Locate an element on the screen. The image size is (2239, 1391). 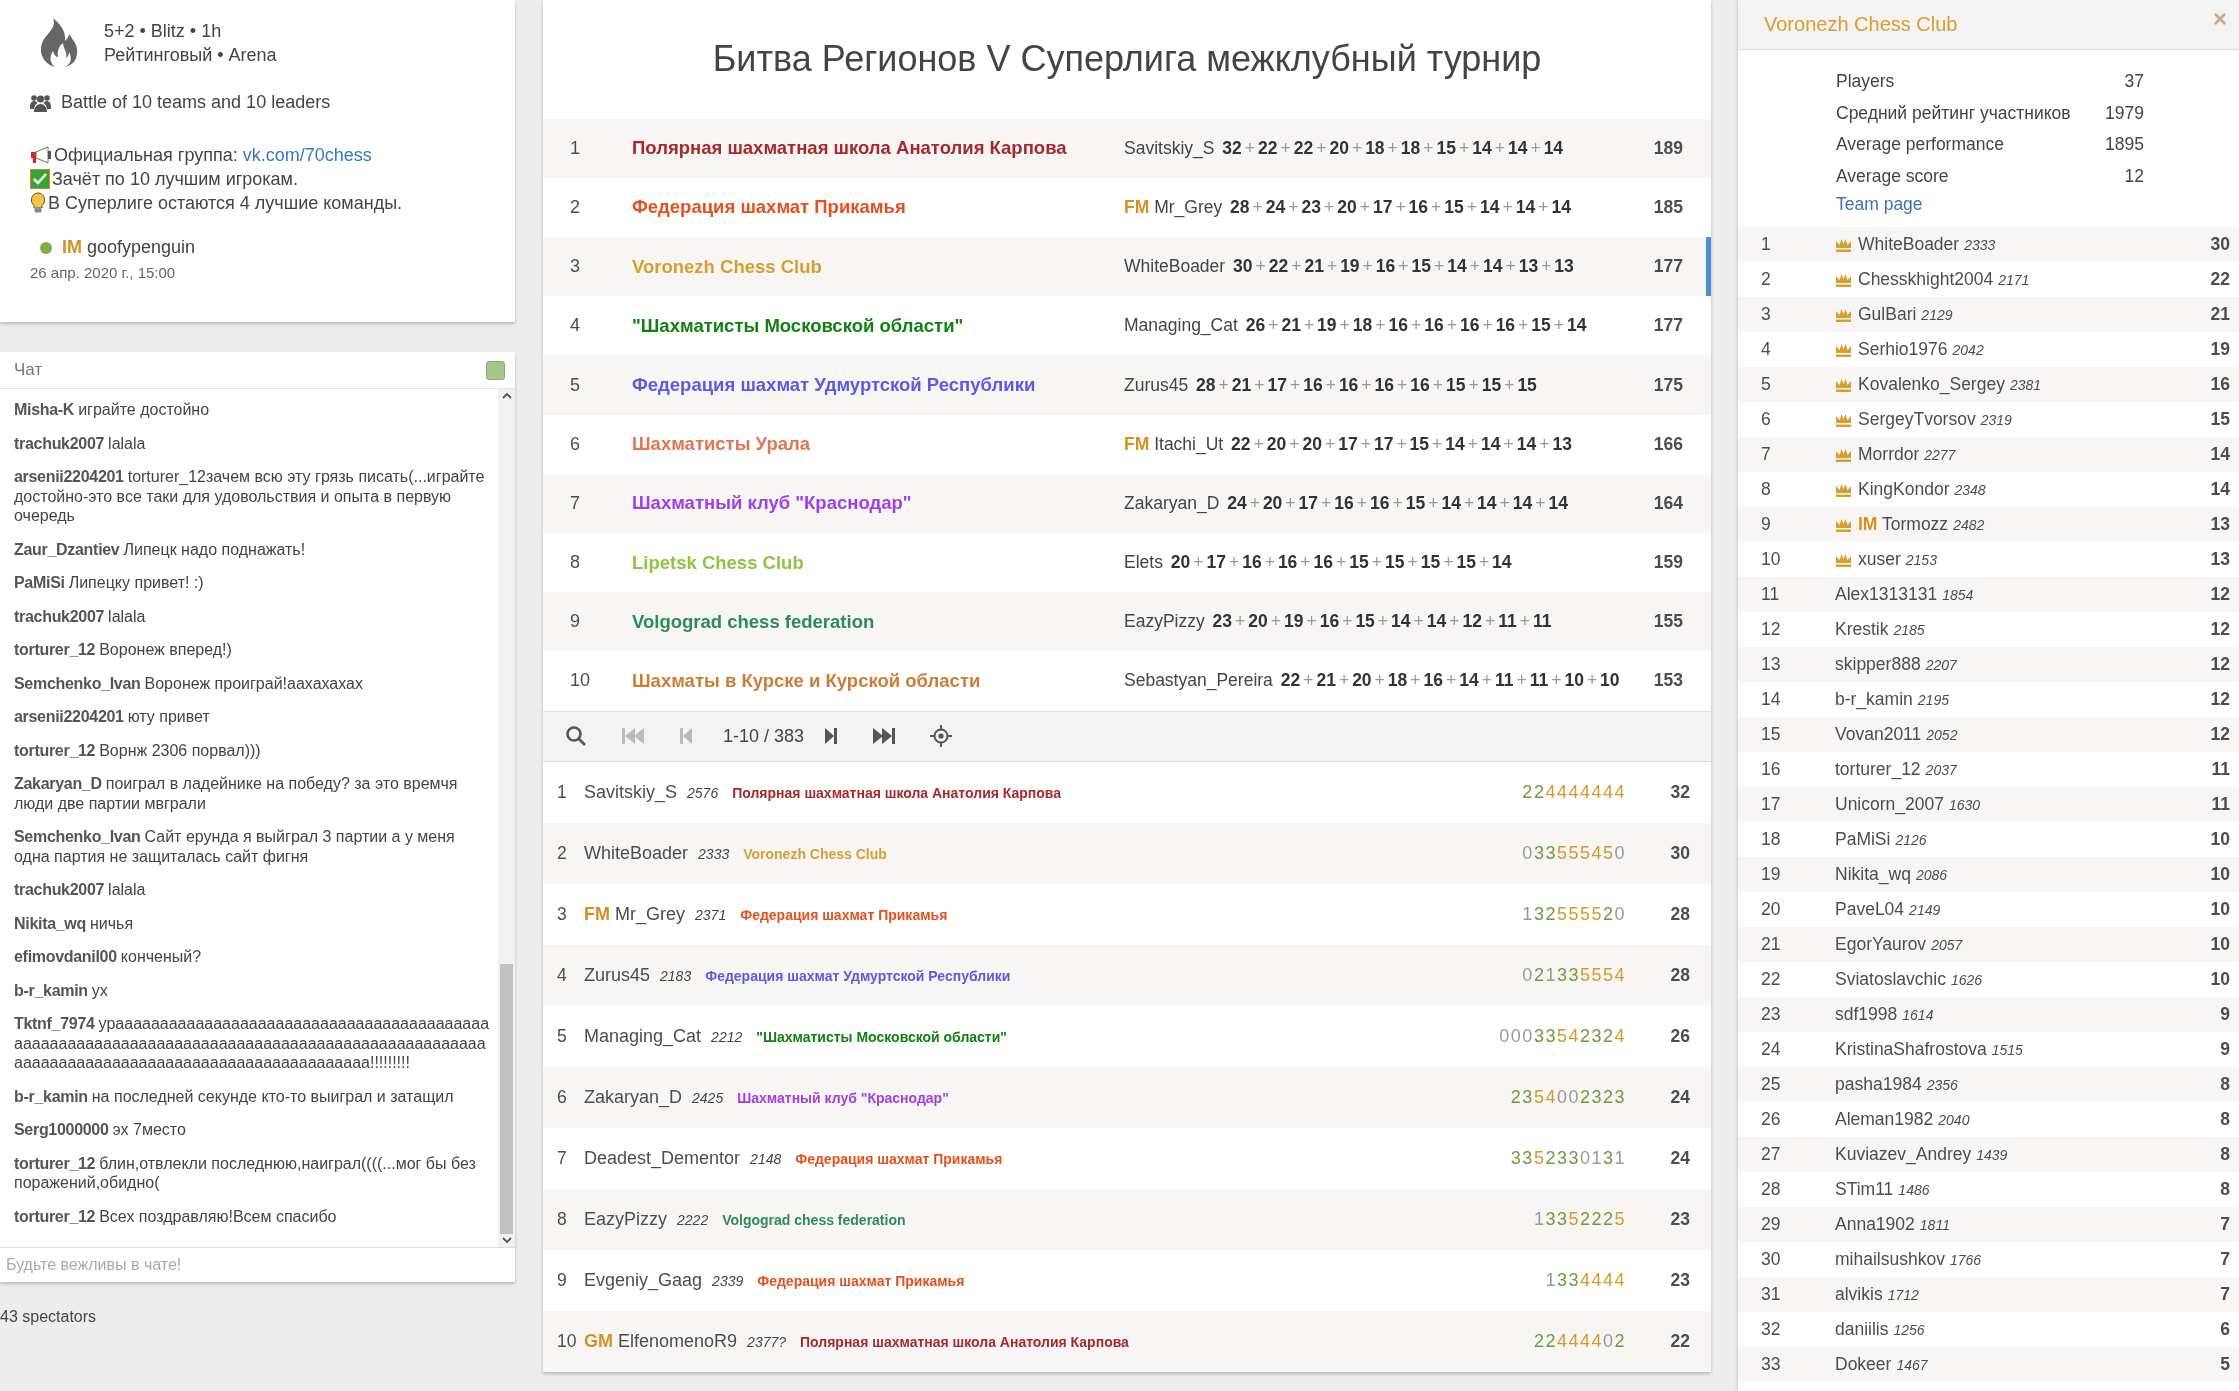
team-tag: "Шахматисты Московской области" is located at coordinates (881, 1036).